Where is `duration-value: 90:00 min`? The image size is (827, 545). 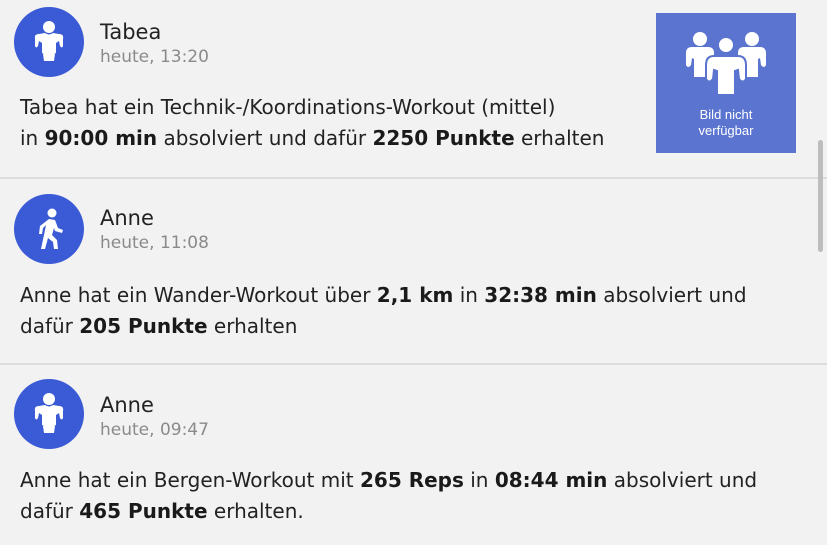
duration-value: 90:00 min is located at coordinates (101, 138).